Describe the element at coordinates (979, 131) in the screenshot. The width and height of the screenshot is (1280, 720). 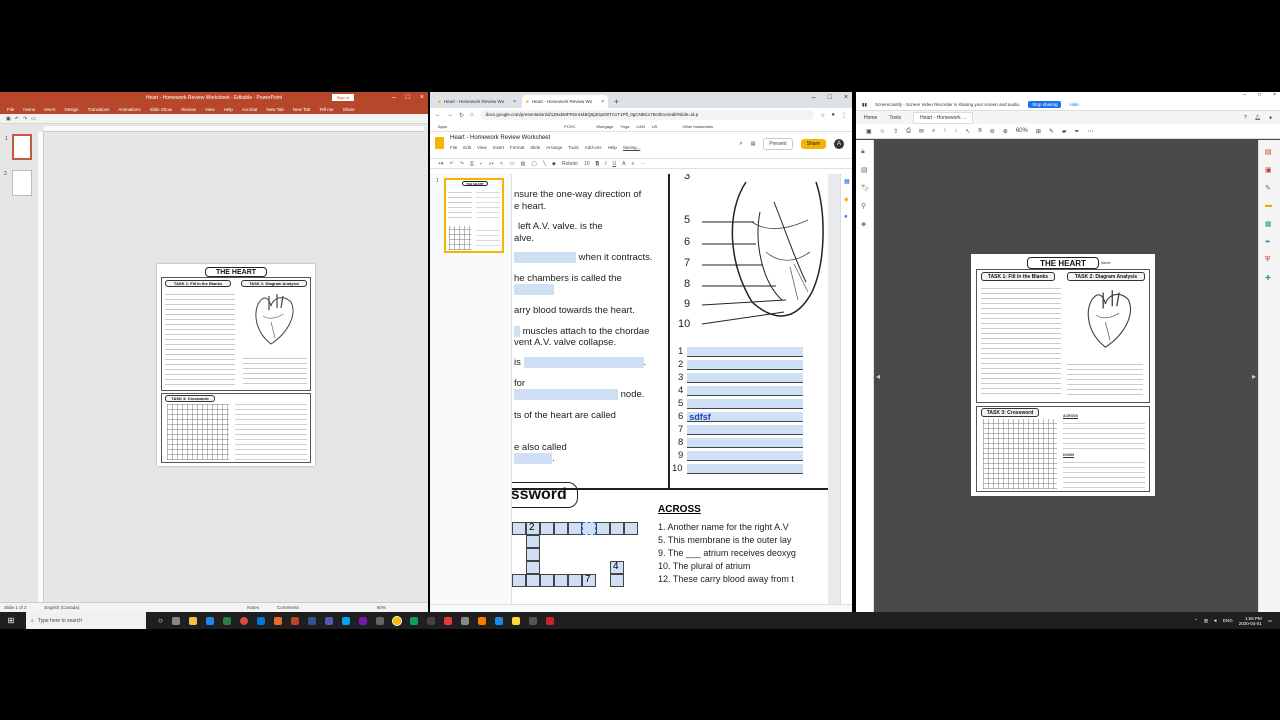
I see `hand-tool-icon: ✋︎` at that location.